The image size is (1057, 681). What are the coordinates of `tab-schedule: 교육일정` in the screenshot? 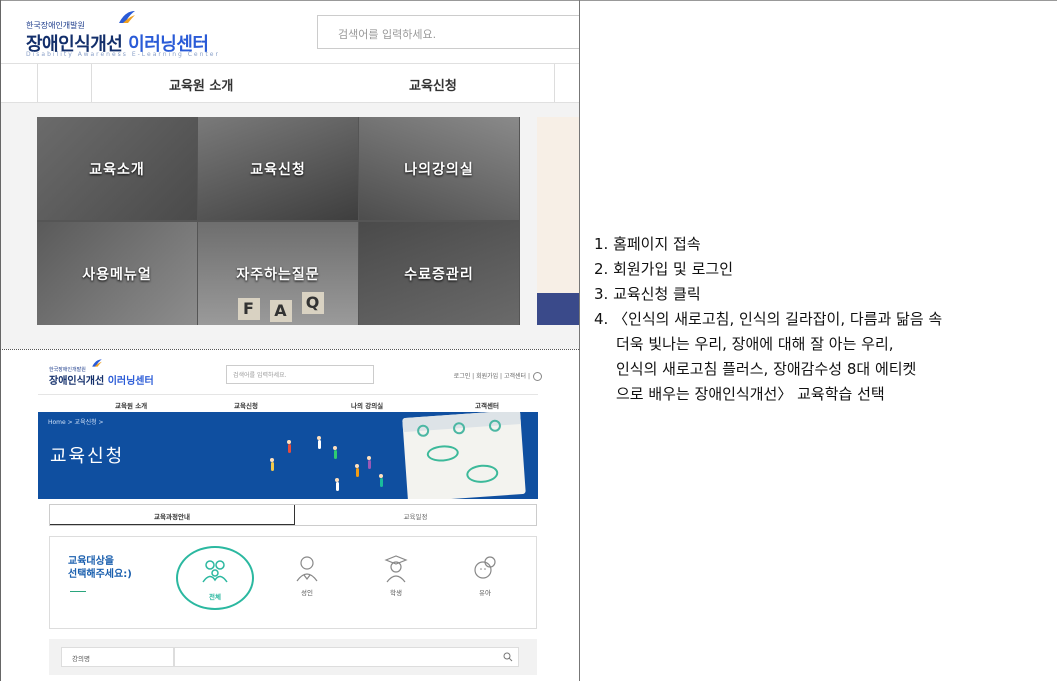 It's located at (415, 515).